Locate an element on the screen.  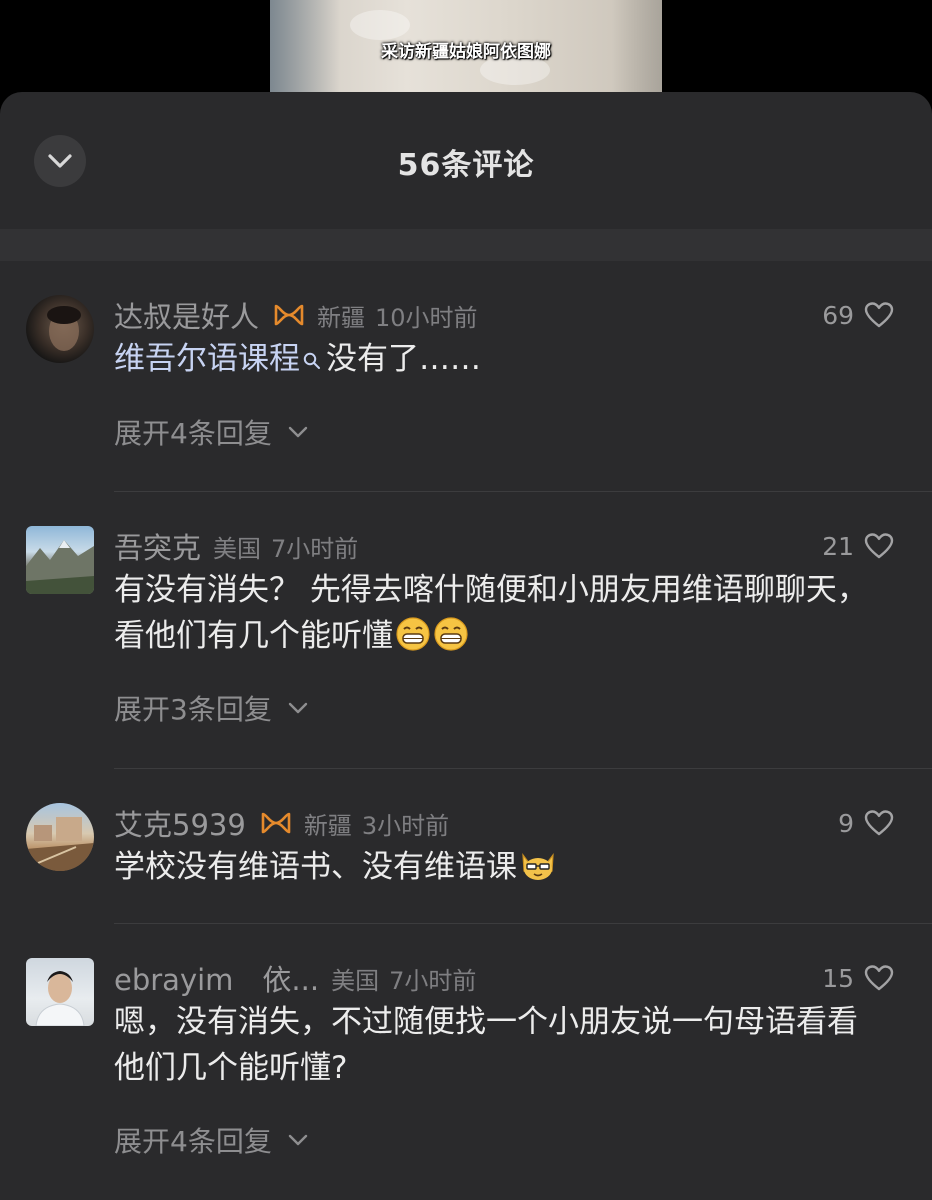
video-pattern is located at coordinates (380, 25).